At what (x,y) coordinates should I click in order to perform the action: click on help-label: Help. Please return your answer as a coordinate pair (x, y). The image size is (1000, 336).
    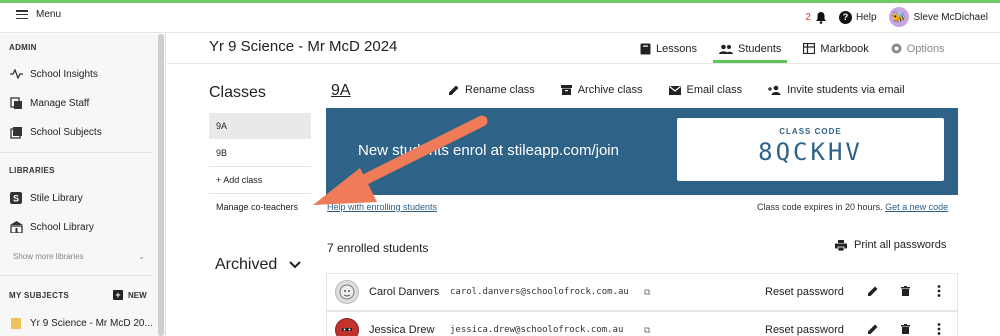
    Looking at the image, I should click on (866, 17).